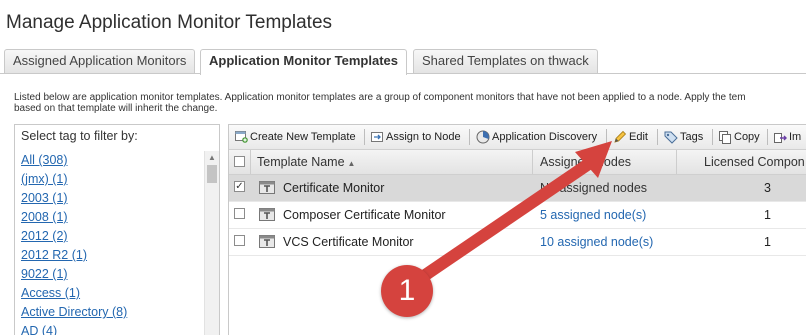 Image resolution: width=806 pixels, height=335 pixels. Describe the element at coordinates (74, 236) in the screenshot. I see `tag-item: 2012 (2)` at that location.